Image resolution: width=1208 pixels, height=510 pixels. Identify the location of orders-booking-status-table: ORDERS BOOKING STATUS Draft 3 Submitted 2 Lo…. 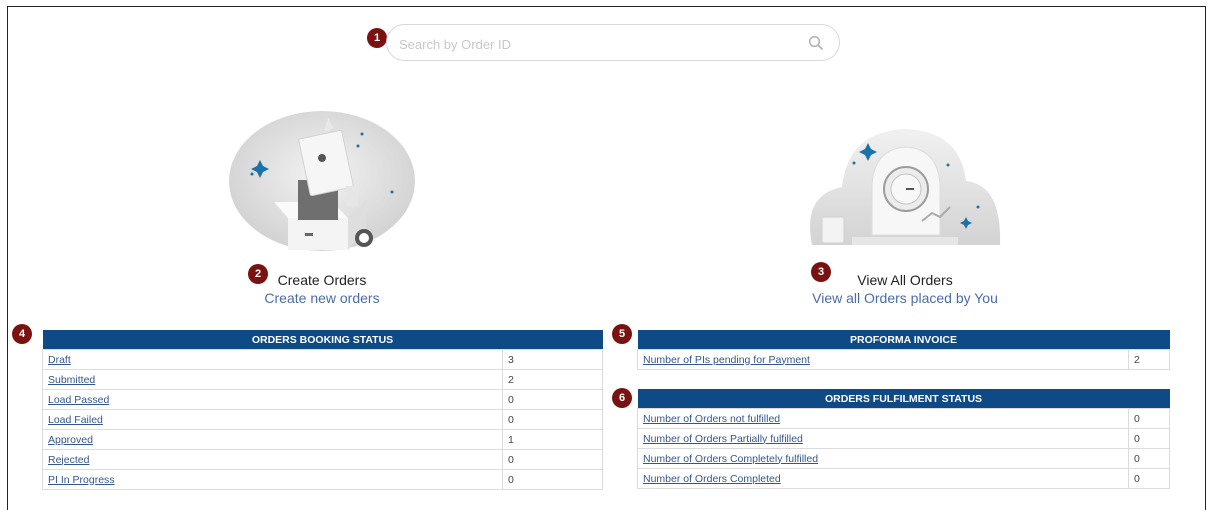
(322, 410).